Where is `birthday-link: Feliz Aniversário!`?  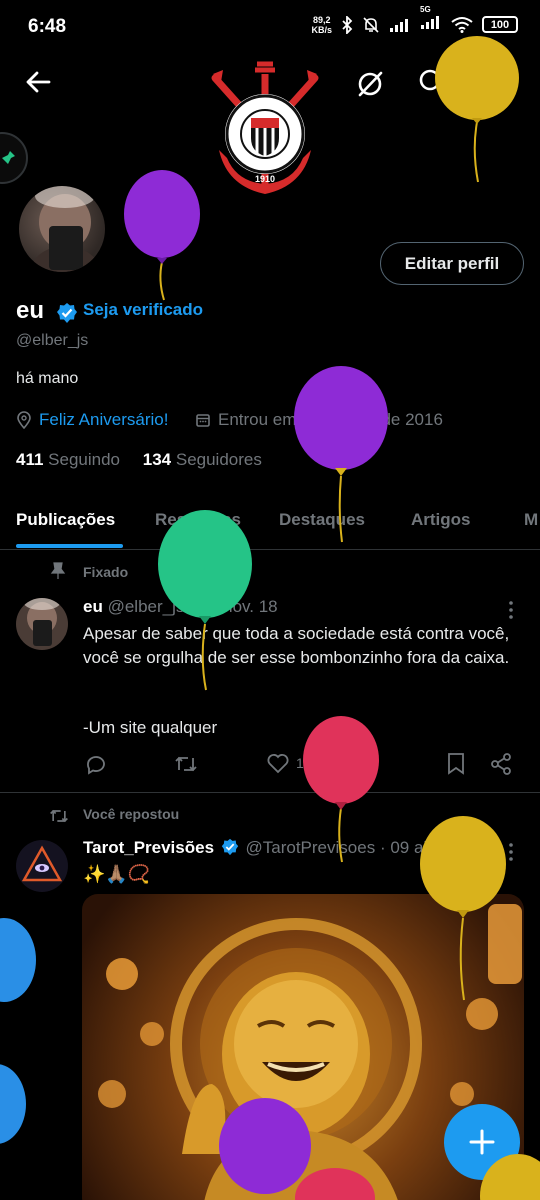
birthday-link: Feliz Aniversário! is located at coordinates (103, 420).